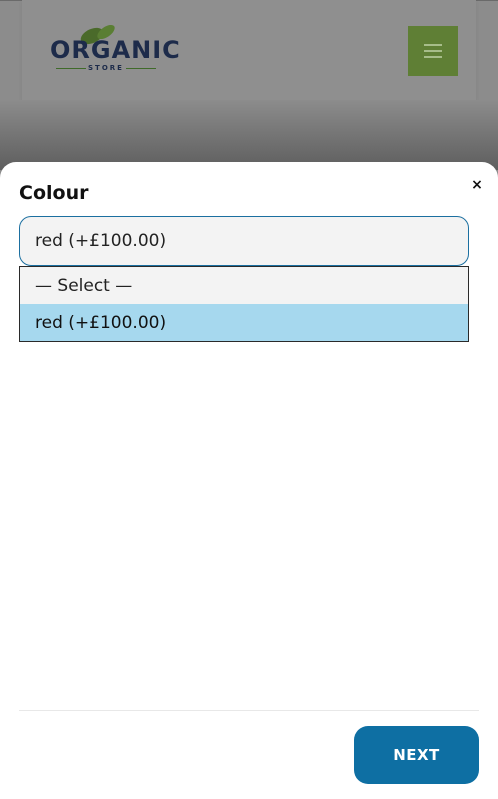 This screenshot has height=799, width=498. I want to click on menu-button, so click(433, 51).